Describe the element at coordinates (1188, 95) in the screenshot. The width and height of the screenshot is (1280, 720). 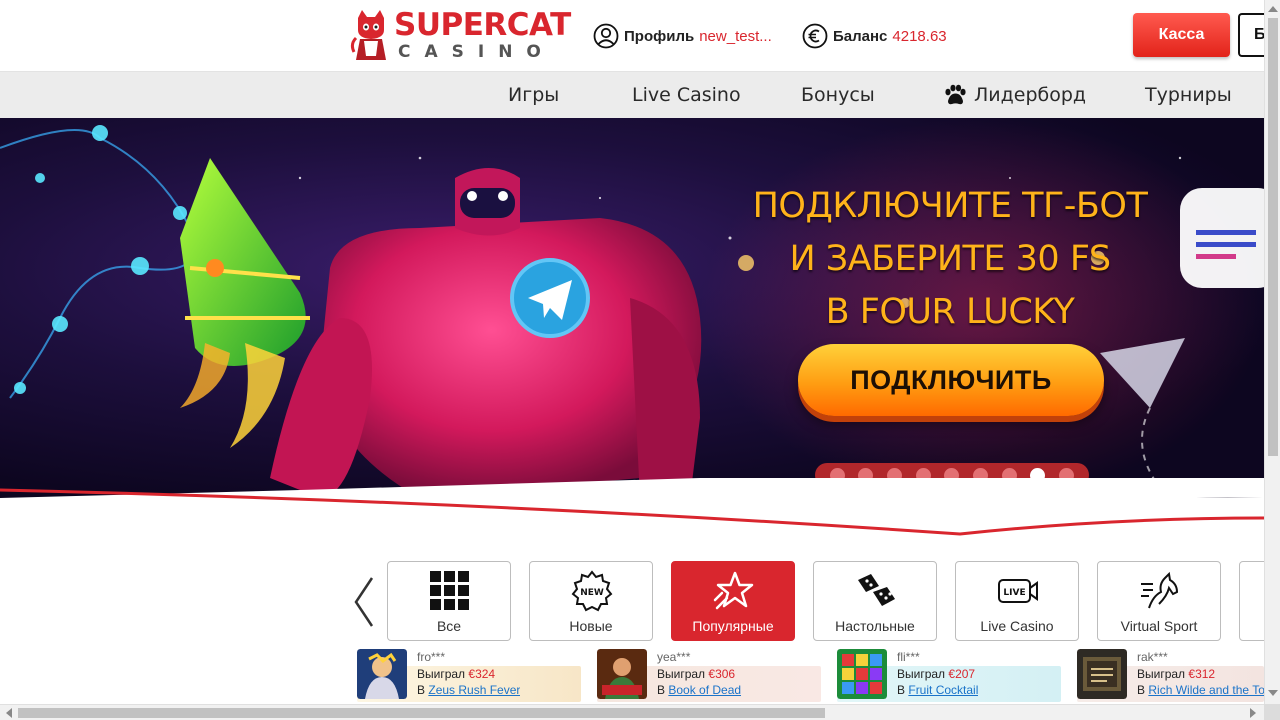
I see `nav-item-tournaments: Турниры` at that location.